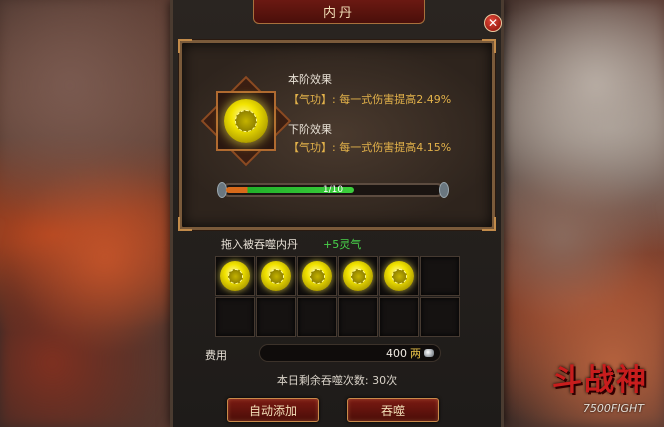 The image size is (664, 427). Describe the element at coordinates (310, 79) in the screenshot. I see `current-effect-title: 本阶效果` at that location.